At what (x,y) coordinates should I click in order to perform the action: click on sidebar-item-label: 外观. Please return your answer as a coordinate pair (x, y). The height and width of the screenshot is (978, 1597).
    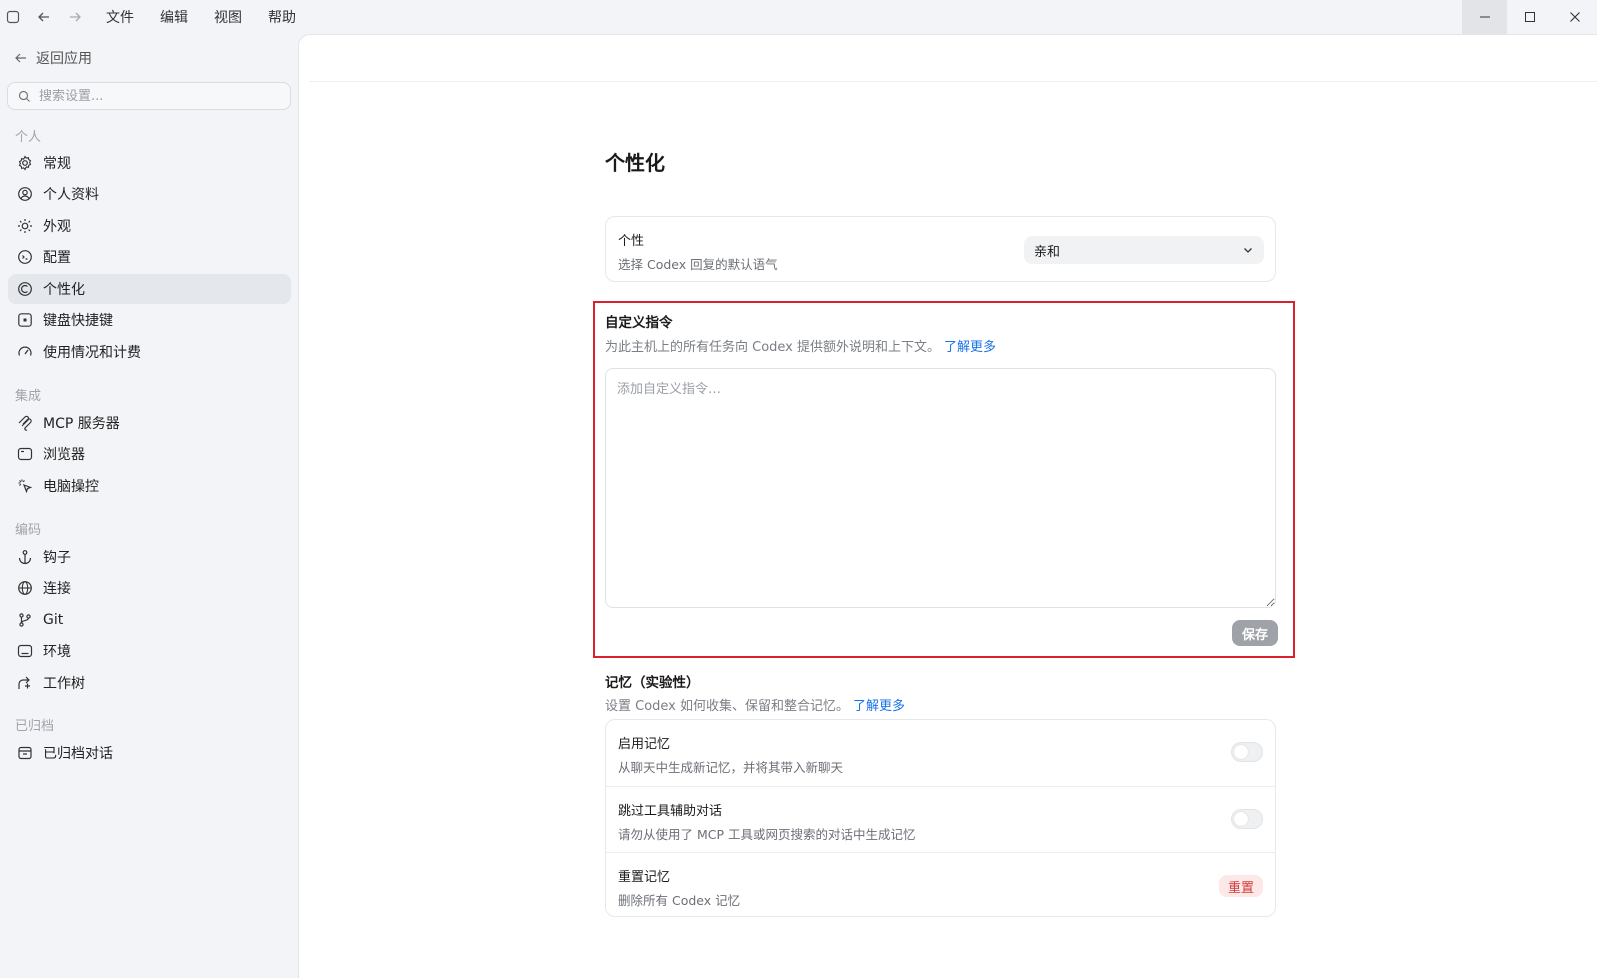
    Looking at the image, I should click on (57, 227).